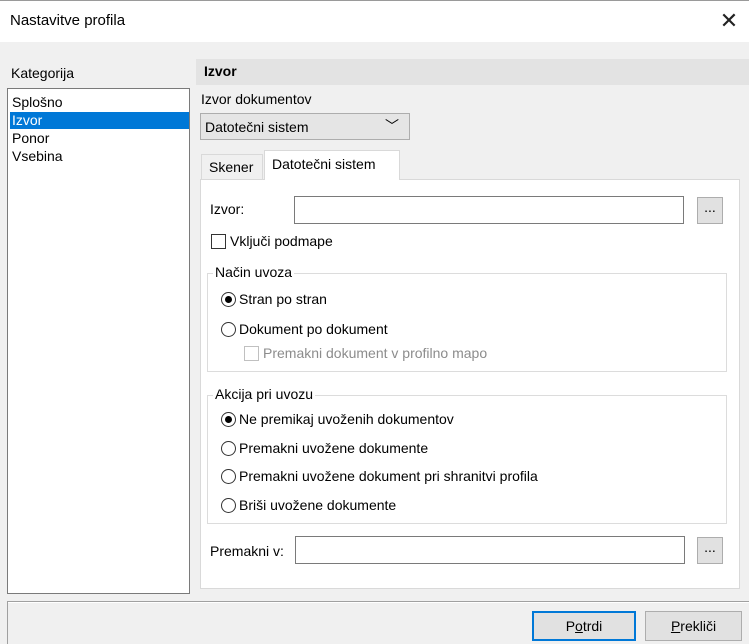 The width and height of the screenshot is (749, 644). Describe the element at coordinates (228, 476) in the screenshot. I see `radio-move-on-save` at that location.